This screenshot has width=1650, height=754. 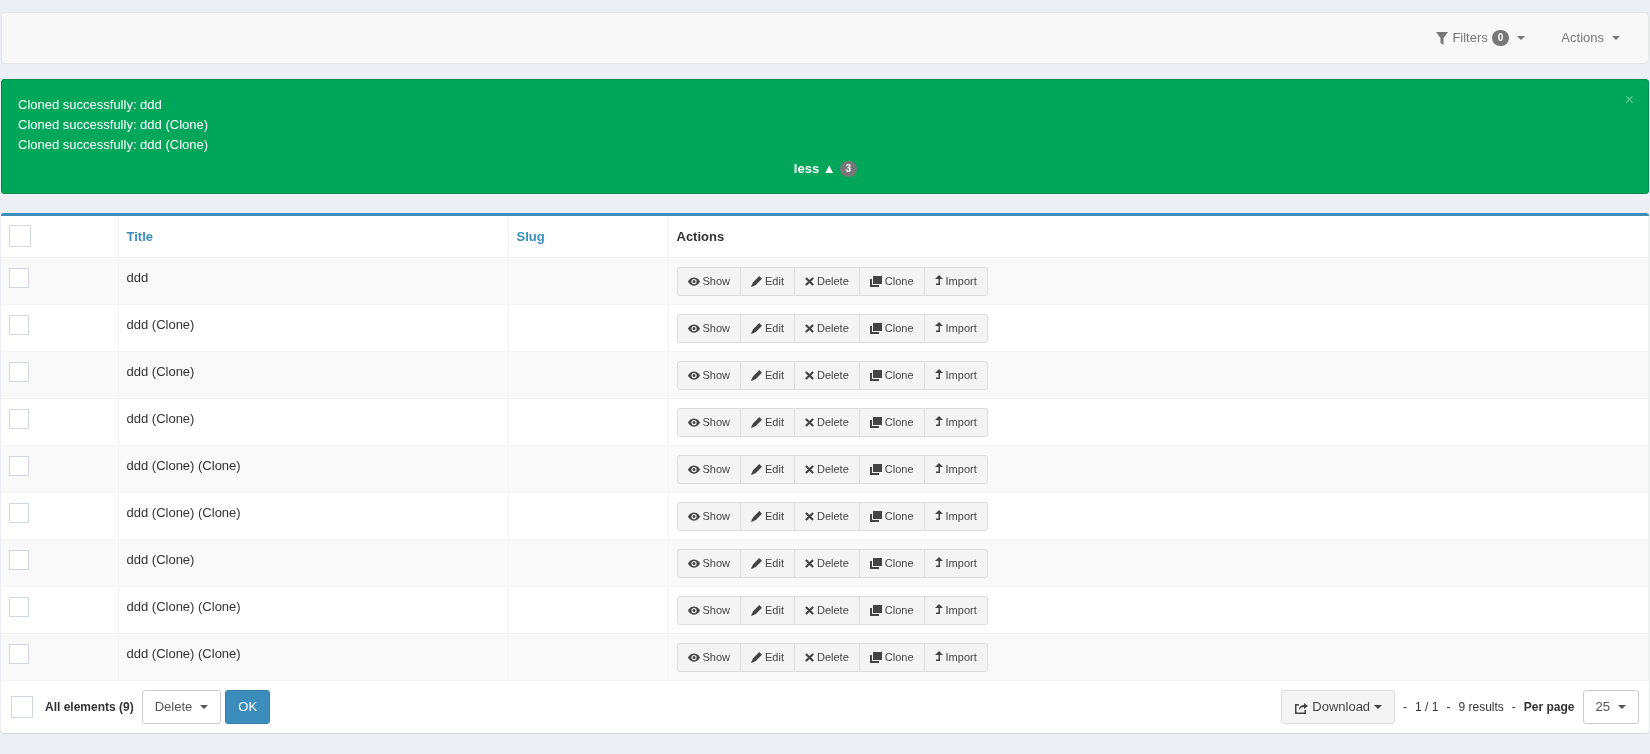 I want to click on column-header: Title, so click(x=139, y=236).